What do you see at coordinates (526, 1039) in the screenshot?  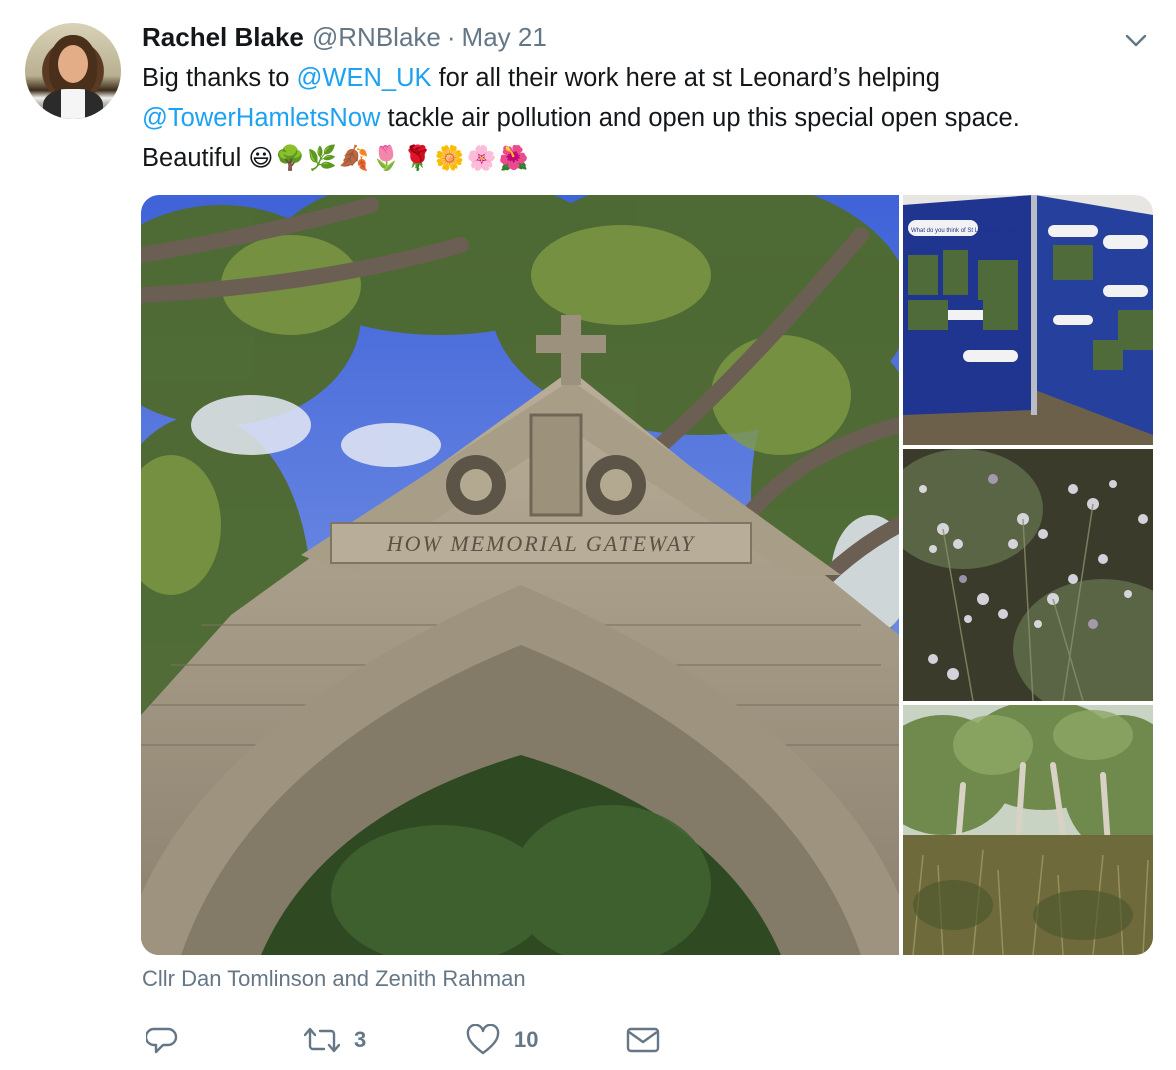 I see `like-count: 10` at bounding box center [526, 1039].